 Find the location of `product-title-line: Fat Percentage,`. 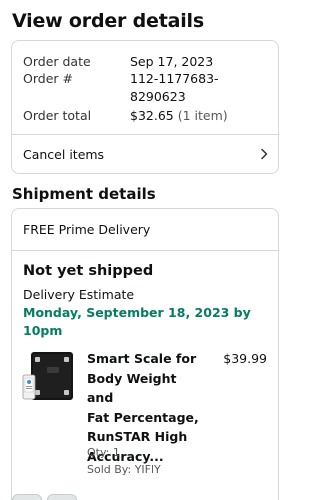

product-title-line: Fat Percentage, is located at coordinates (143, 417).